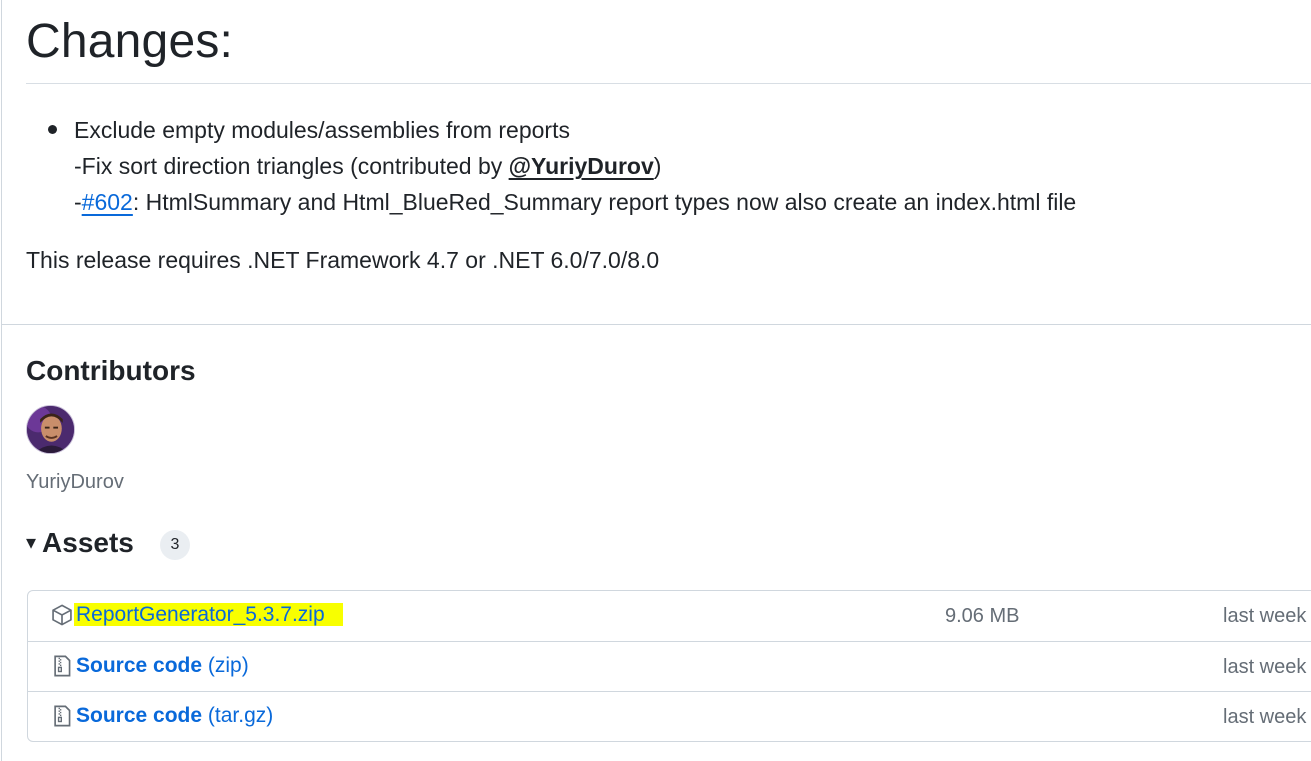 Image resolution: width=1311 pixels, height=761 pixels. Describe the element at coordinates (668, 83) in the screenshot. I see `heading-divider` at that location.